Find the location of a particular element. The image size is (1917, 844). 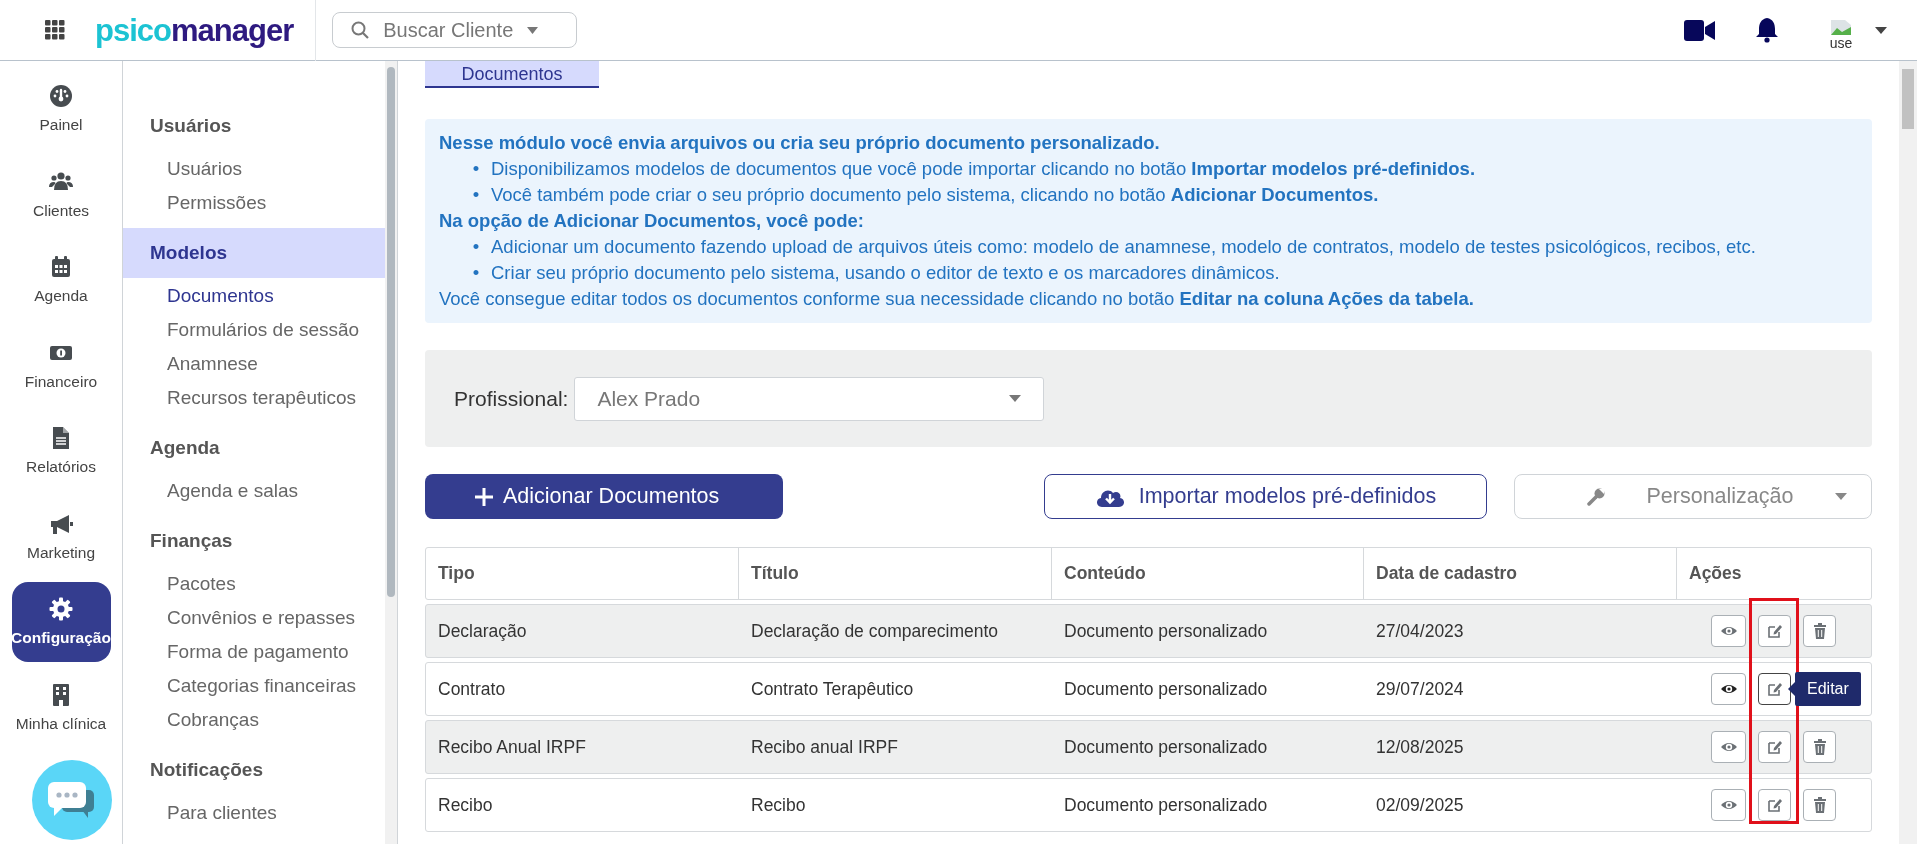

import-templates-button: Importar modelos pré-definidos is located at coordinates (1265, 496).